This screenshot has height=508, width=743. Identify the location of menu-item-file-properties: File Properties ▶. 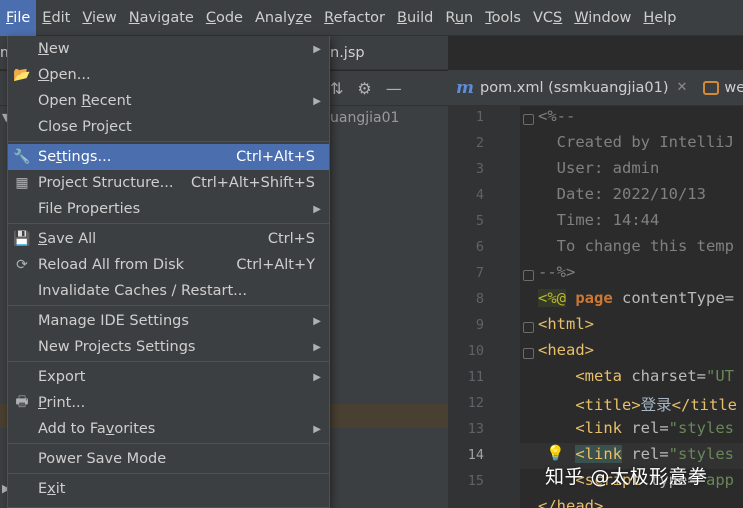
(168, 209).